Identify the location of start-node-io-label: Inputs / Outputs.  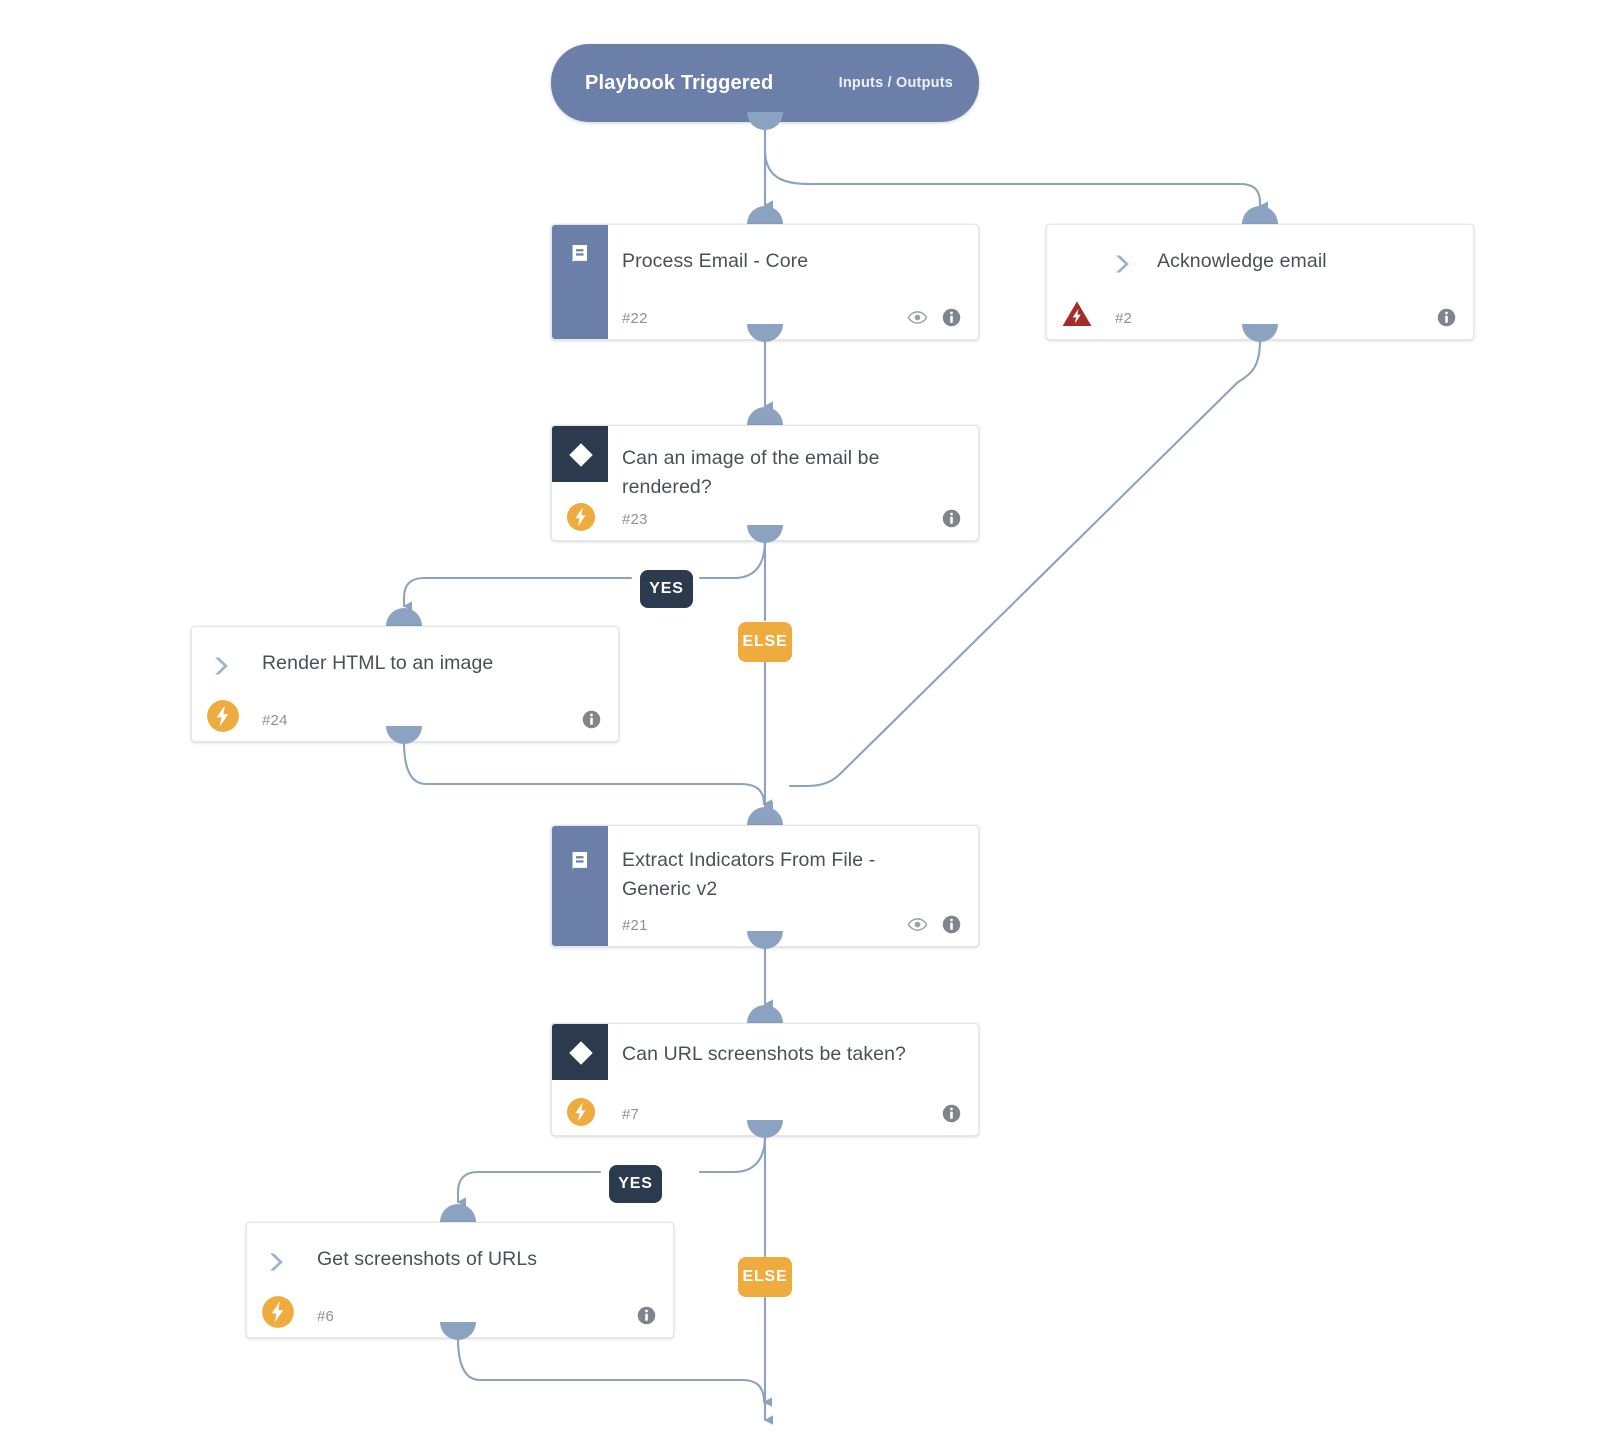
(896, 83).